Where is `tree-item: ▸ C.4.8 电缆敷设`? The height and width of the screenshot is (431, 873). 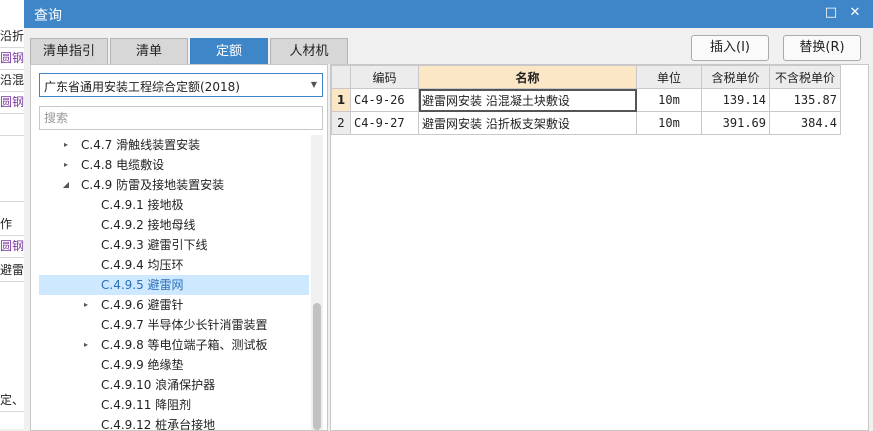
tree-item: ▸ C.4.8 电缆敷设 is located at coordinates (174, 165).